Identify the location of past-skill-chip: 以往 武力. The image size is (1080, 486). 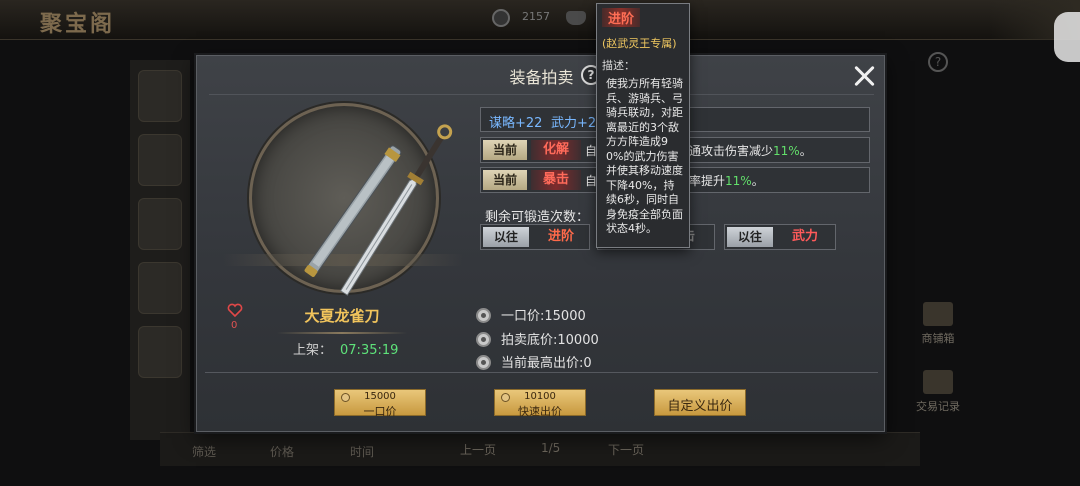
(780, 237).